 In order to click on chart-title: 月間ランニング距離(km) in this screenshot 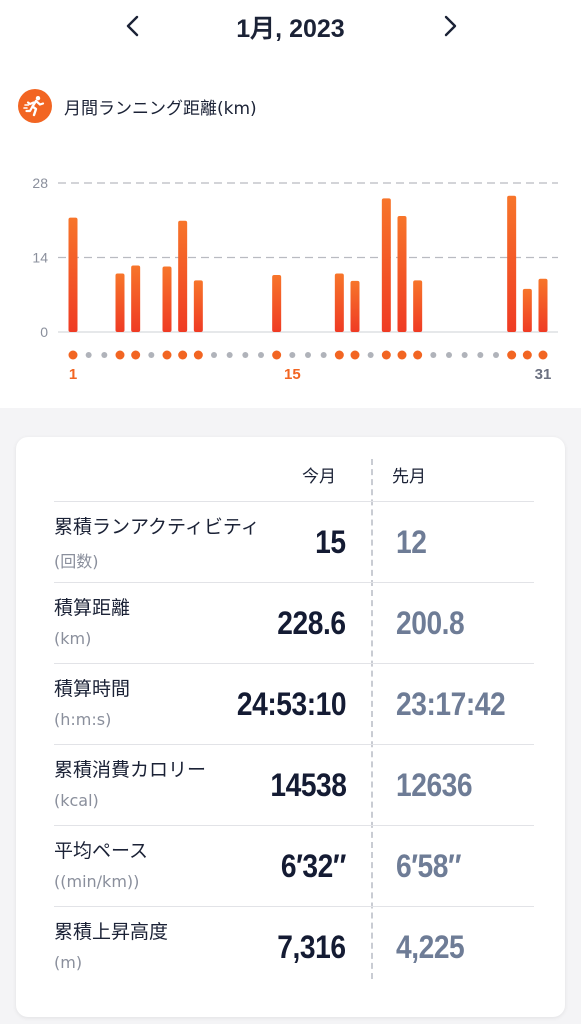, I will do `click(160, 108)`.